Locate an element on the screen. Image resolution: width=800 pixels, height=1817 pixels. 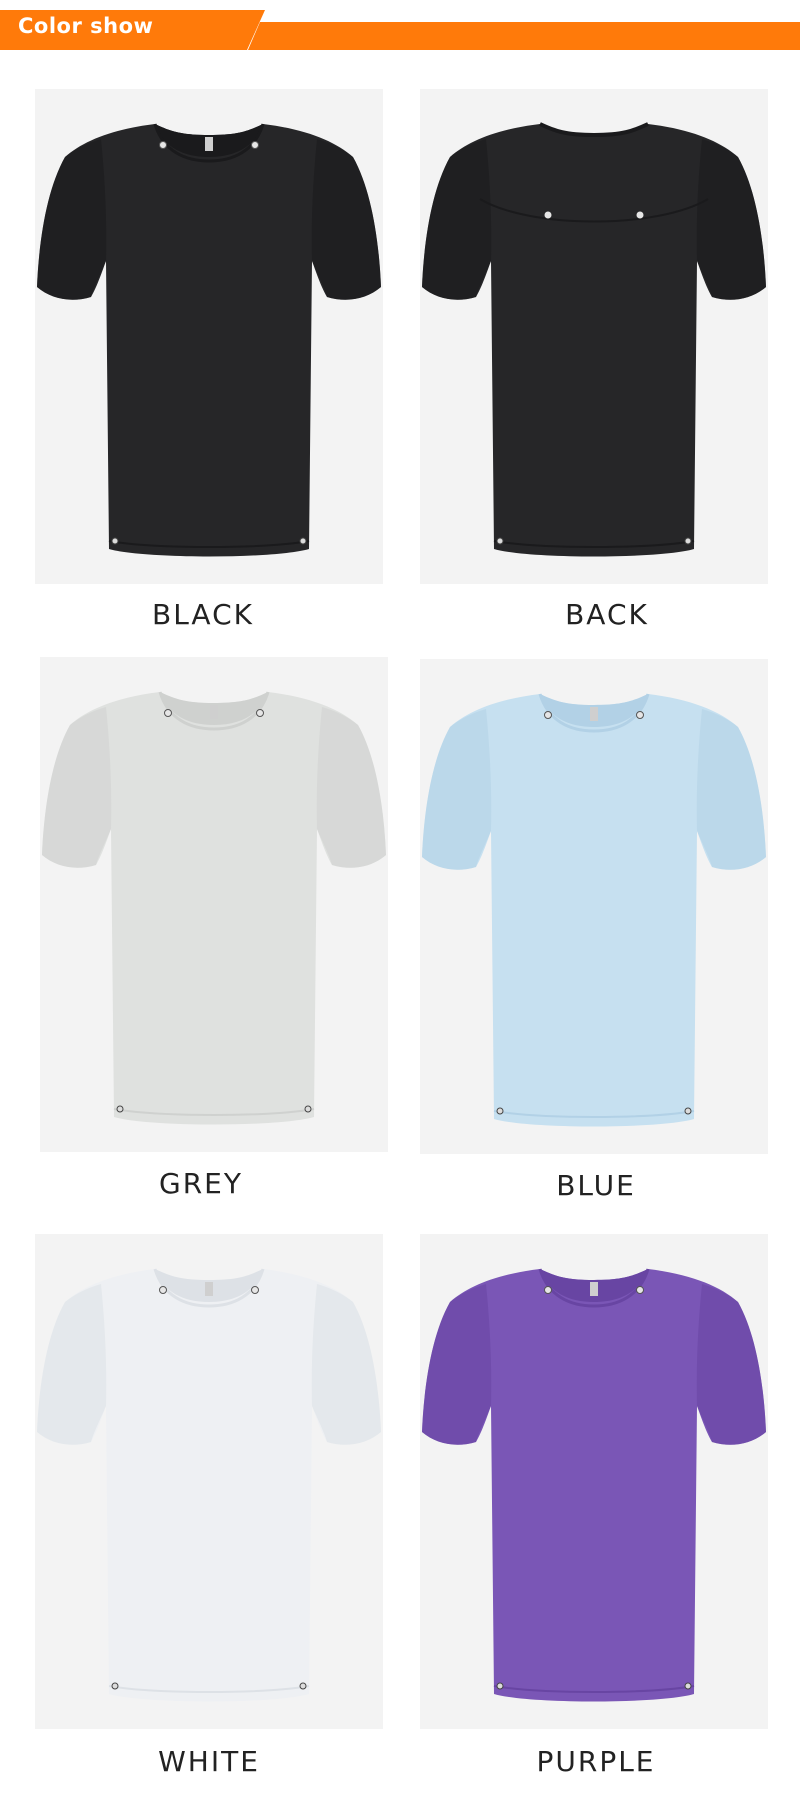
color-show-header: Color show is located at coordinates (400, 26).